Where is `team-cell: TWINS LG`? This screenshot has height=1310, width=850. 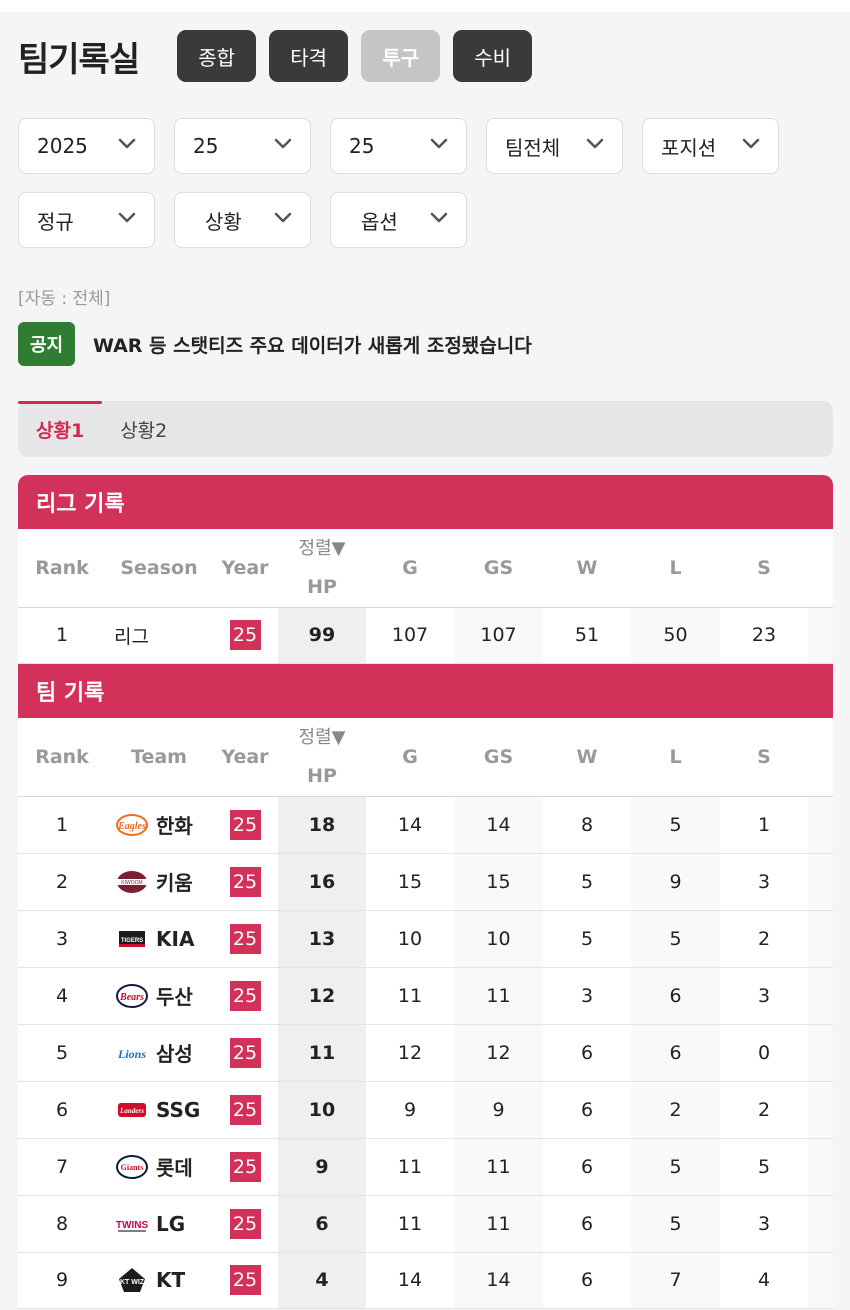 team-cell: TWINS LG is located at coordinates (159, 1224).